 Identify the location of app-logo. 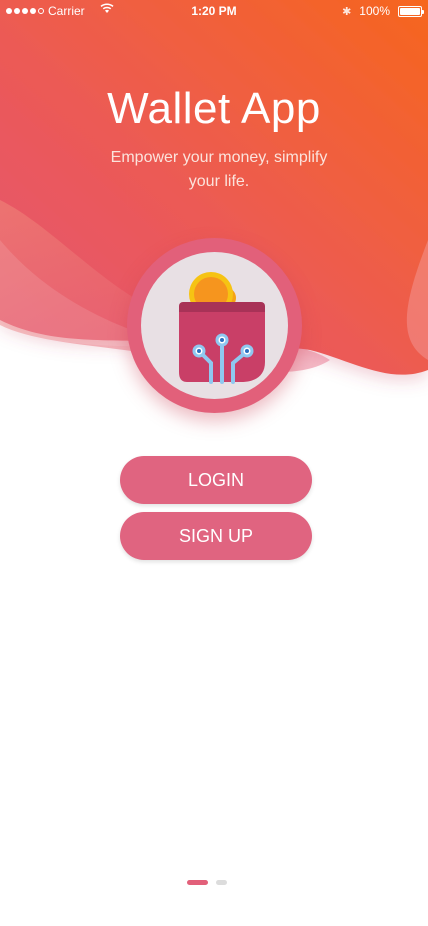
(214, 325).